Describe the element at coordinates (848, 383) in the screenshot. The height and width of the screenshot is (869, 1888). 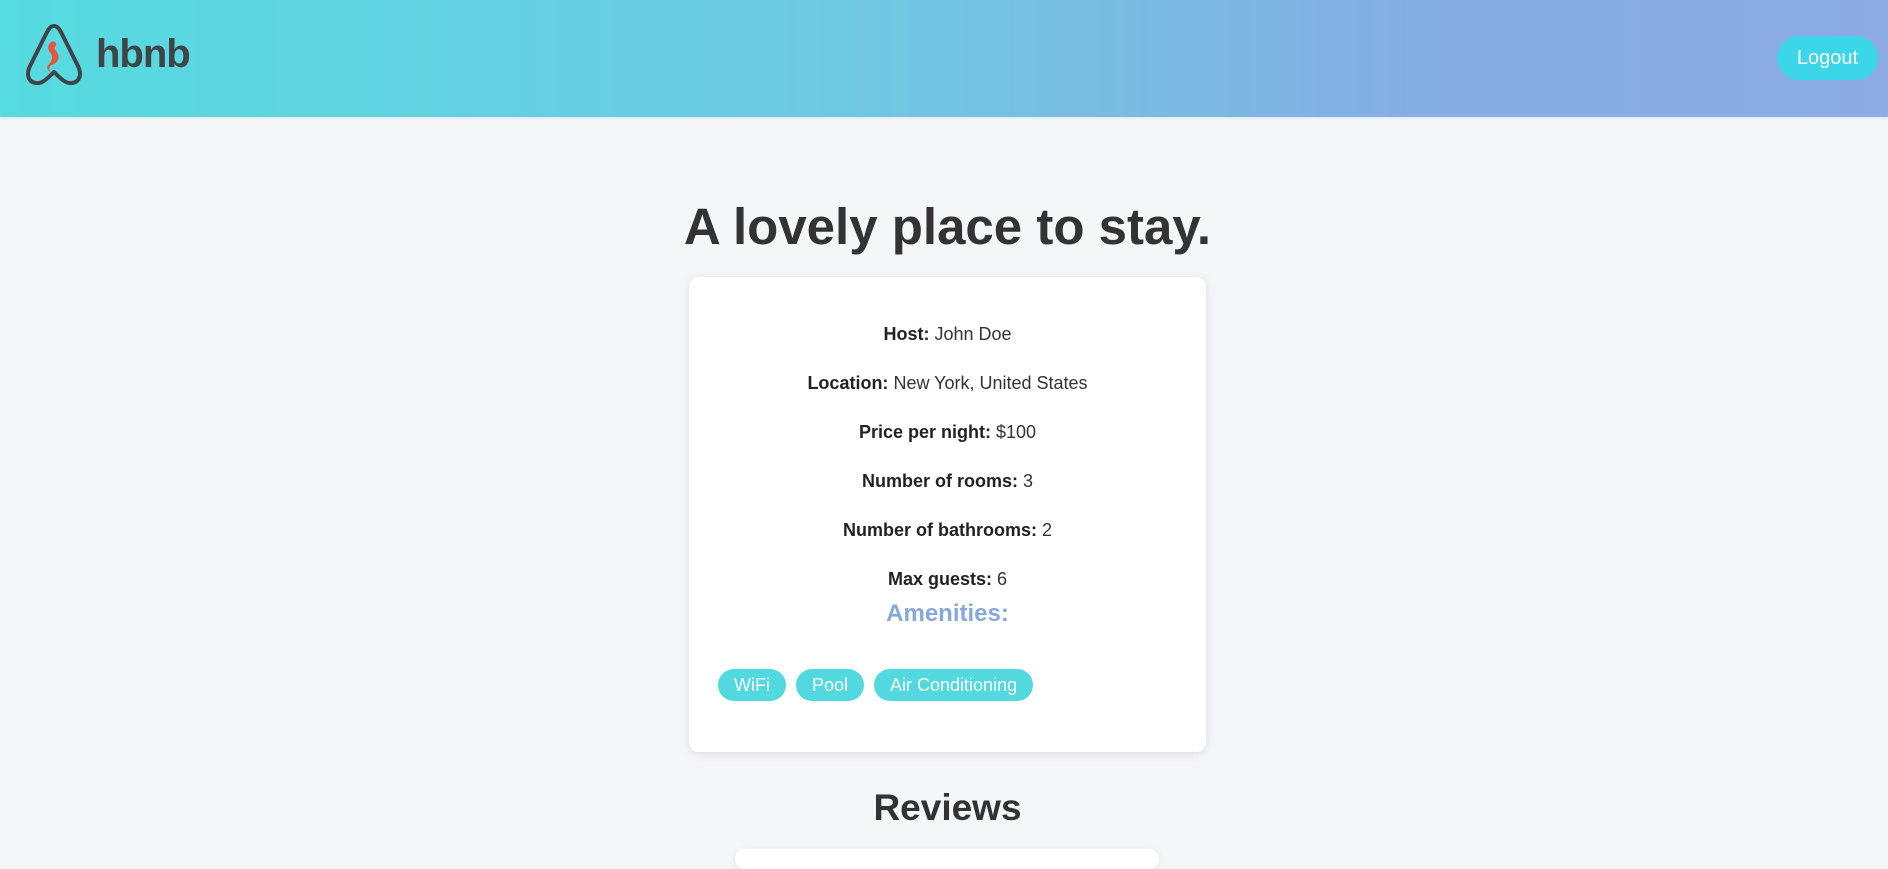
I see `detail-label: Location:` at that location.